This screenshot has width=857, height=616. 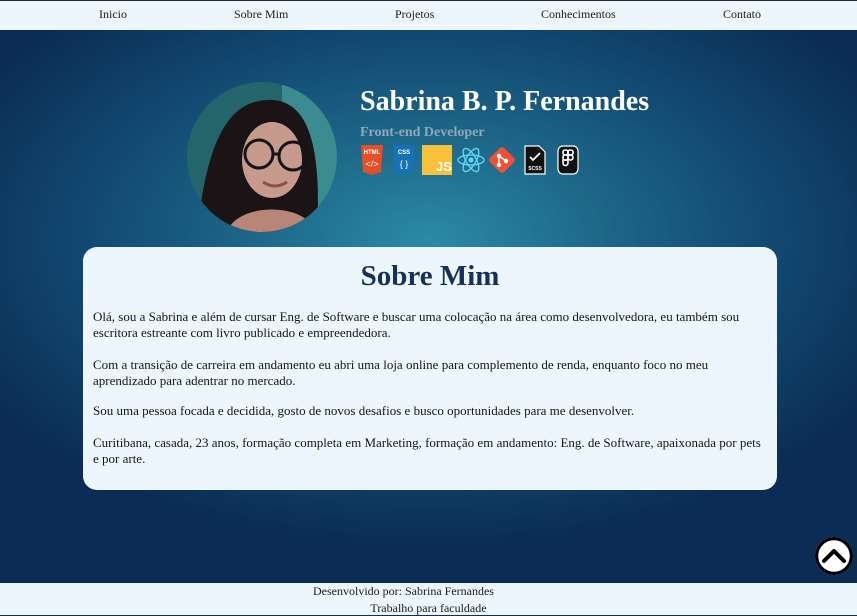 What do you see at coordinates (444, 166) in the screenshot?
I see `javascript-icon-text: JS` at bounding box center [444, 166].